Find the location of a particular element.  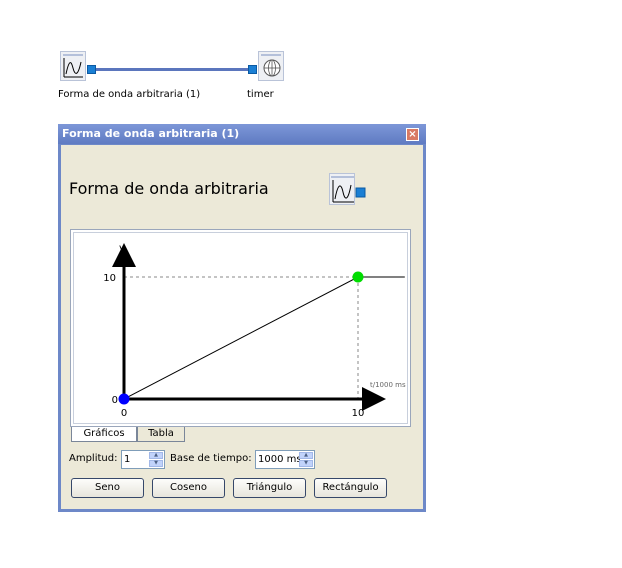

amplitude-down-button: ▼ is located at coordinates (156, 463).